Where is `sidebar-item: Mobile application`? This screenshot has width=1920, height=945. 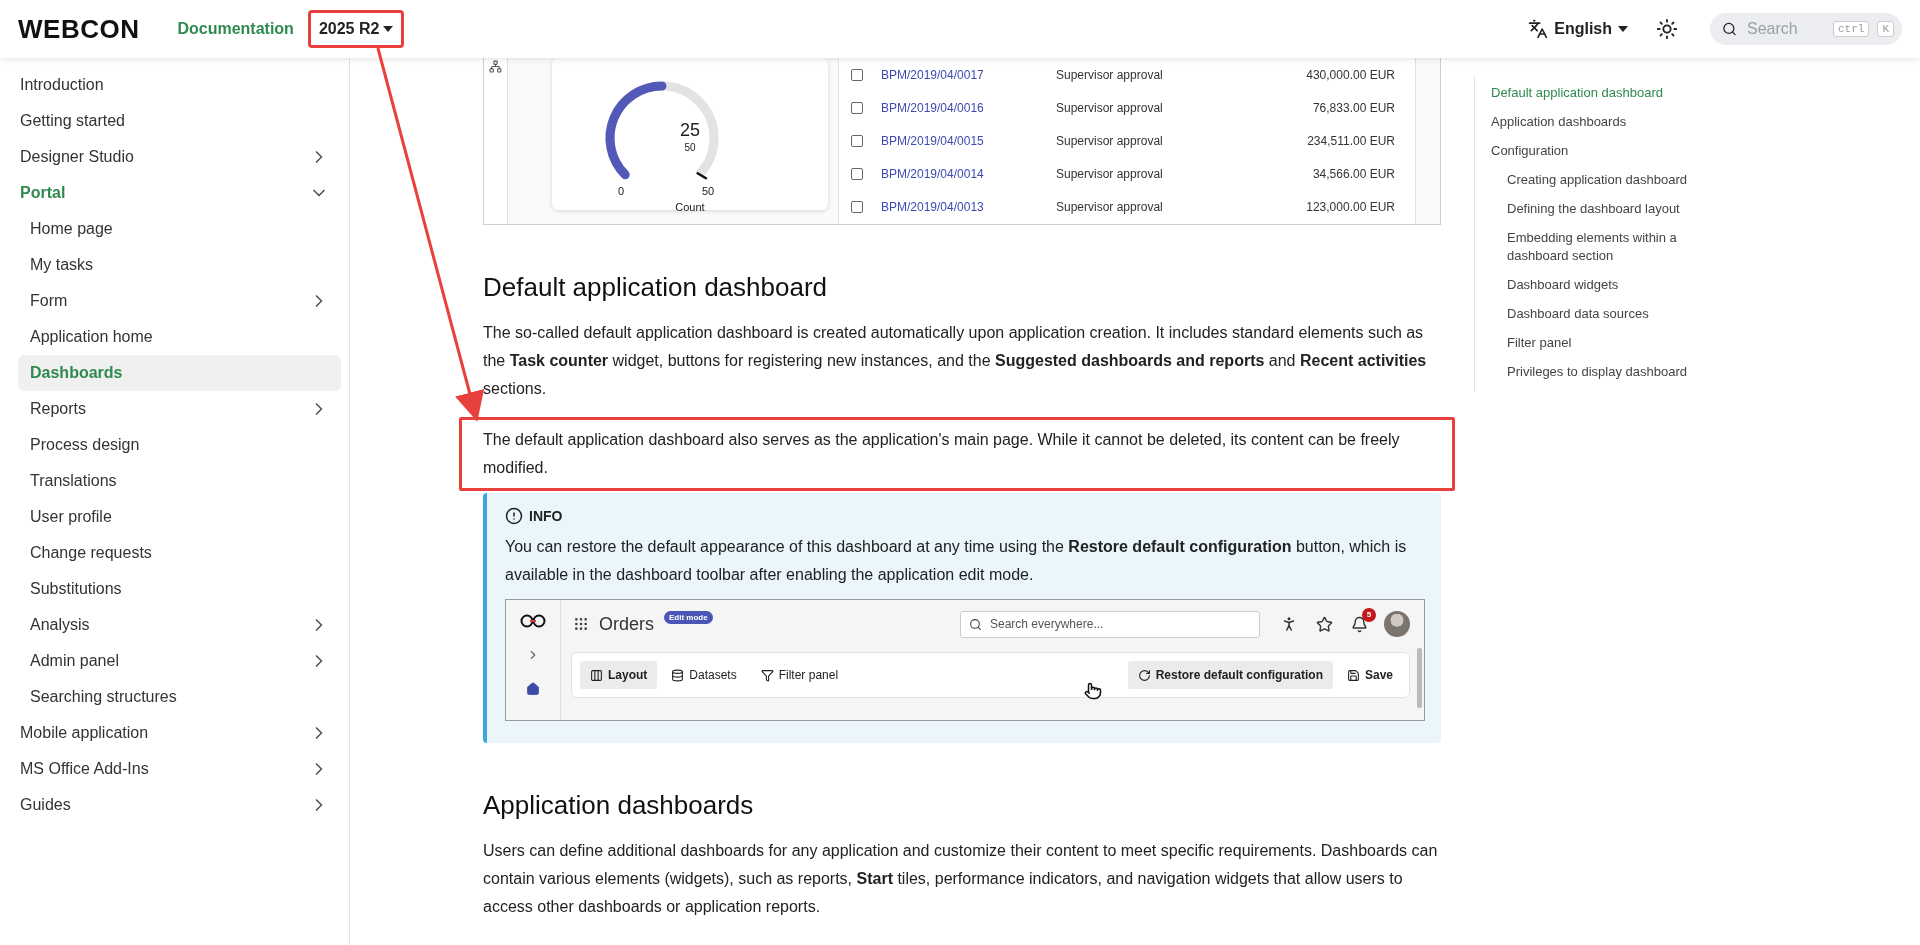 sidebar-item: Mobile application is located at coordinates (180, 733).